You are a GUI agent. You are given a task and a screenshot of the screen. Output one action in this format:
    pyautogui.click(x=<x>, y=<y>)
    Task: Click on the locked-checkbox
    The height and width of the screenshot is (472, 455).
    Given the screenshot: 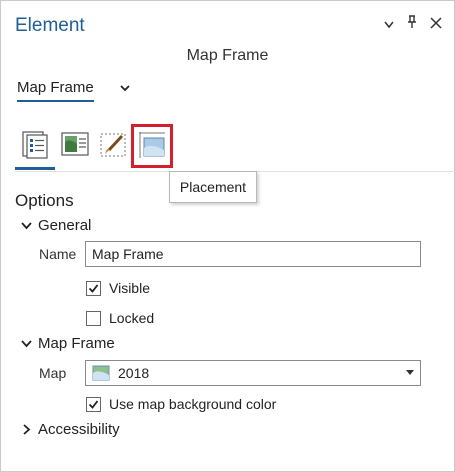 What is the action you would take?
    pyautogui.click(x=93, y=318)
    